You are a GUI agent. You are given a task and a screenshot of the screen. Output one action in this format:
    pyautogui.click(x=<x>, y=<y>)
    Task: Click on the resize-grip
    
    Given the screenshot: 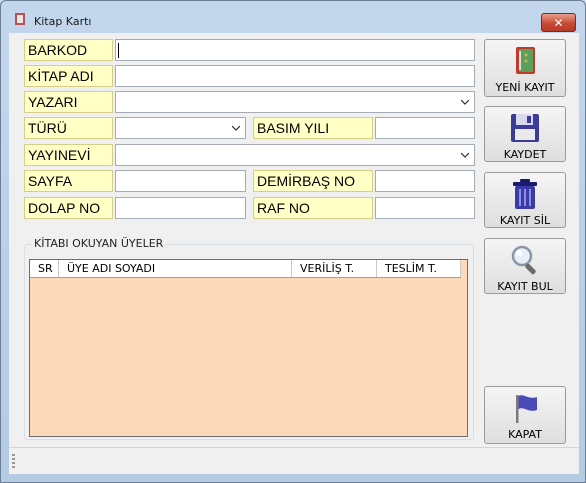 What is the action you would take?
    pyautogui.click(x=13, y=461)
    